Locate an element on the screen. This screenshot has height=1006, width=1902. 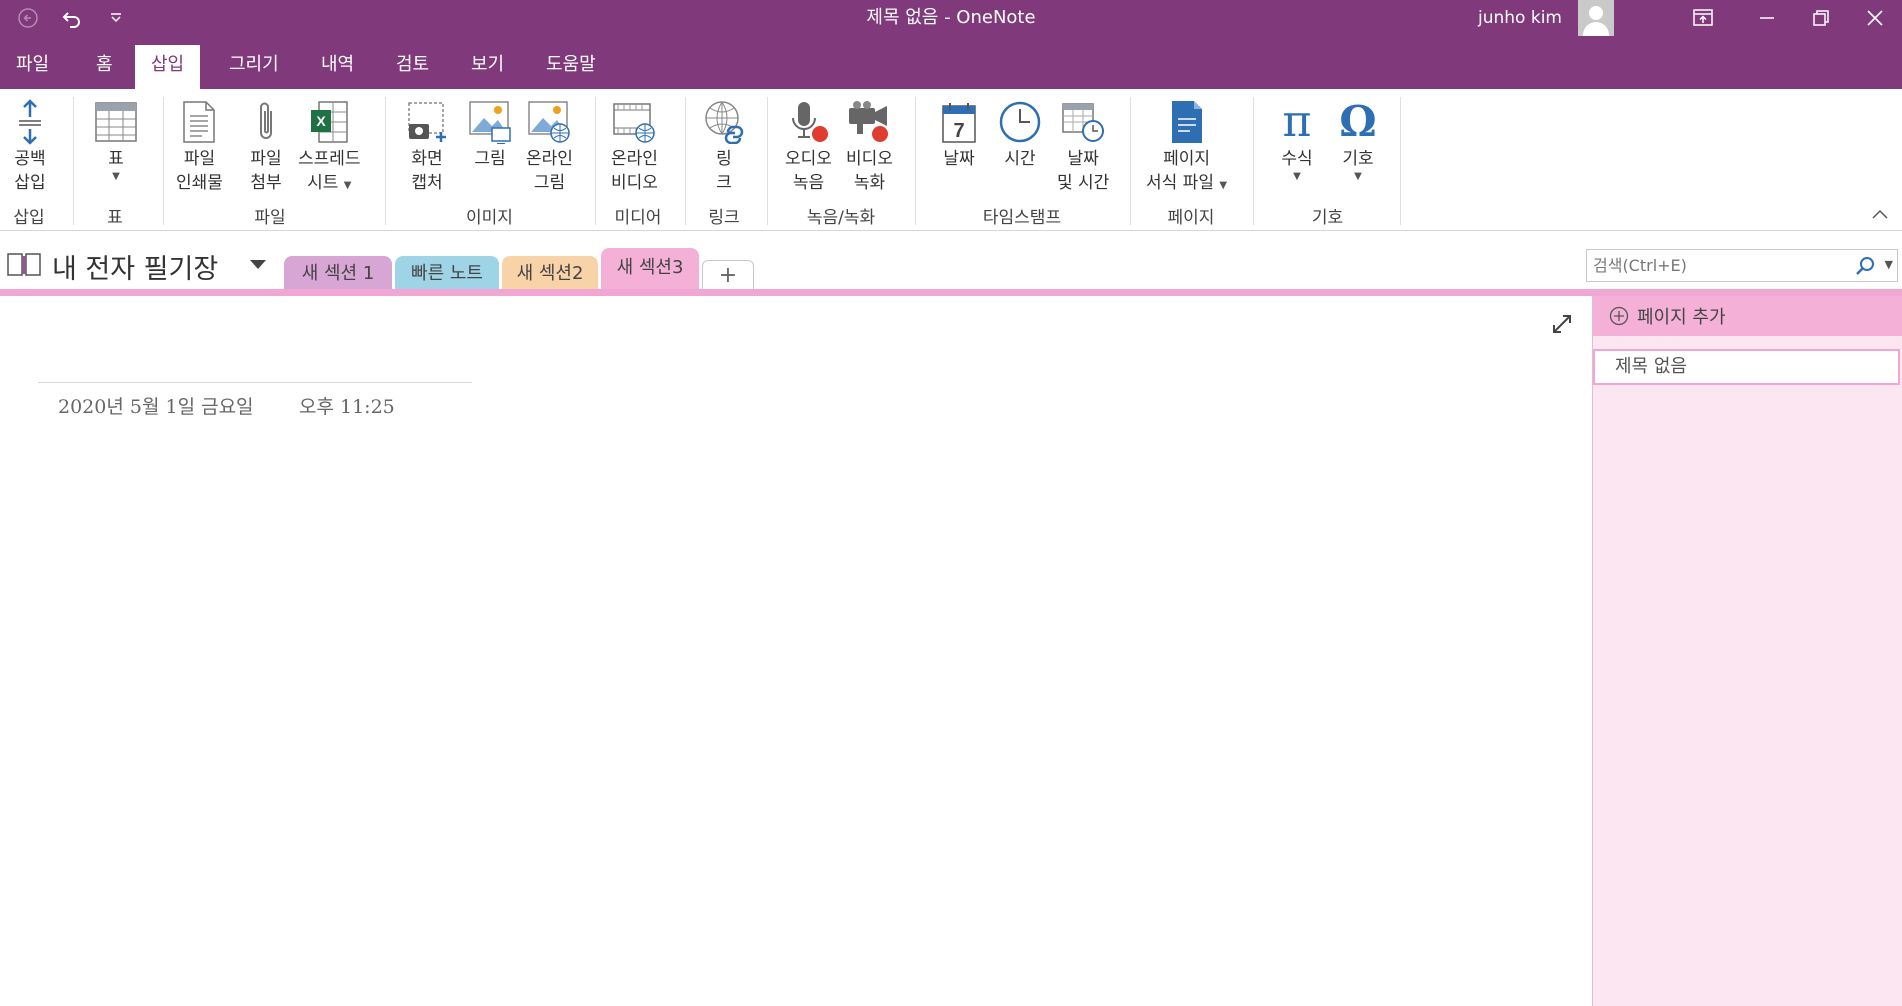
restore-icon is located at coordinates (1821, 18).